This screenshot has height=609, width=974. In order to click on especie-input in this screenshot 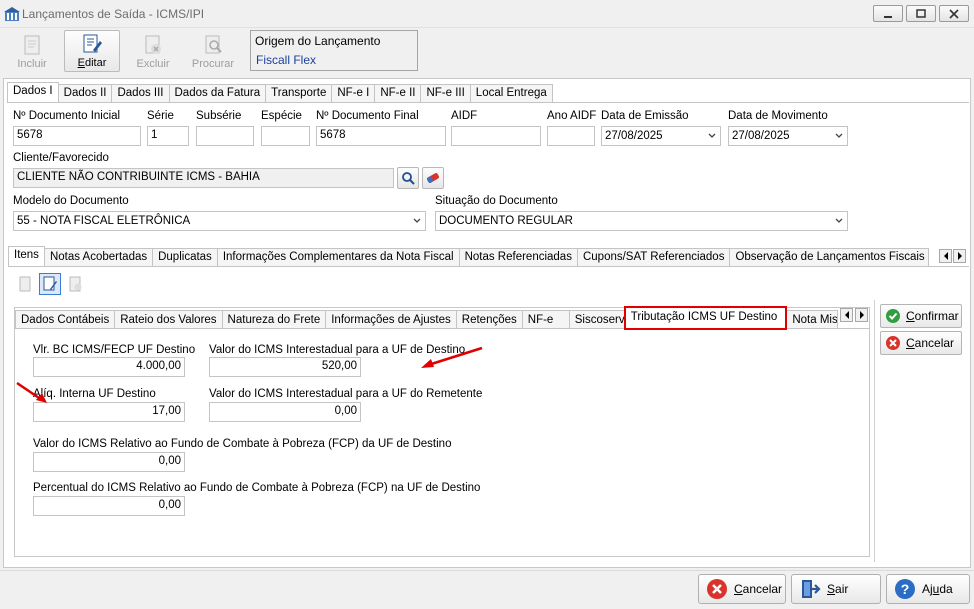, I will do `click(285, 136)`.